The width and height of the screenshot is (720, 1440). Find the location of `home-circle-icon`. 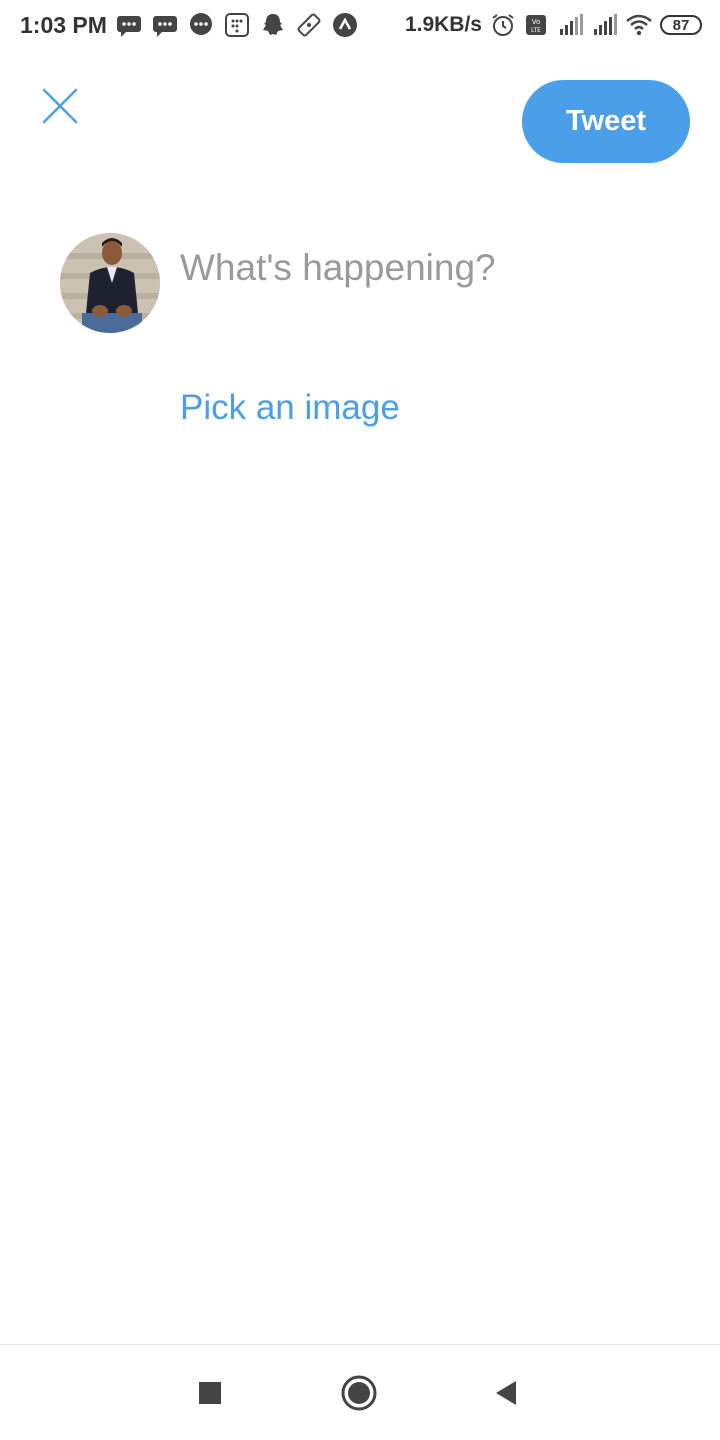

home-circle-icon is located at coordinates (359, 1393).